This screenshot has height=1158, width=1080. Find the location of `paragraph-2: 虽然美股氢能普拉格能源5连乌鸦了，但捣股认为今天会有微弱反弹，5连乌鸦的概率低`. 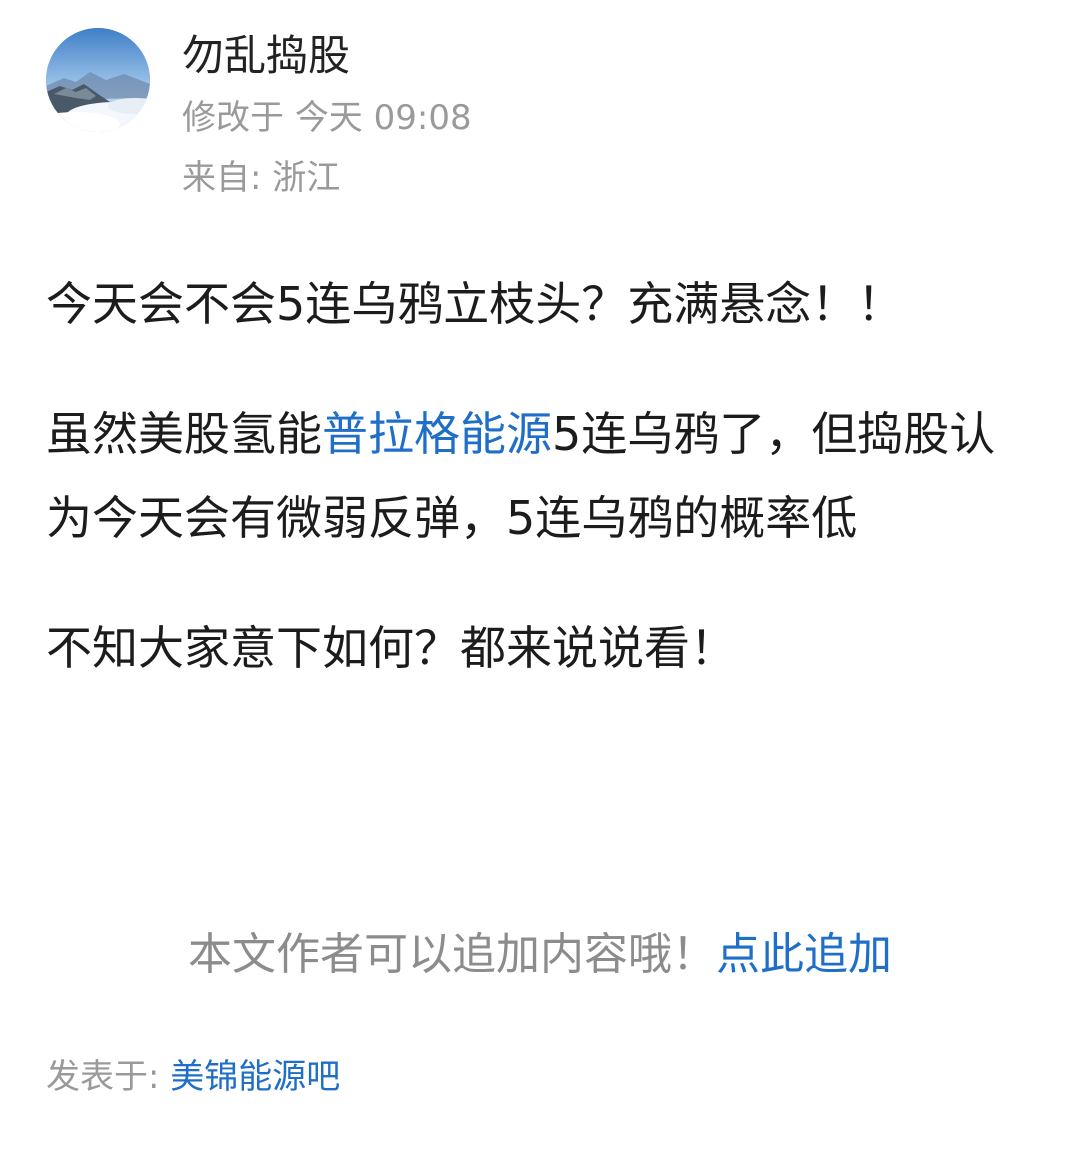

paragraph-2: 虽然美股氢能普拉格能源5连乌鸦了，但捣股认为今天会有微弱反弹，5连乌鸦的概率低 is located at coordinates (526, 476).